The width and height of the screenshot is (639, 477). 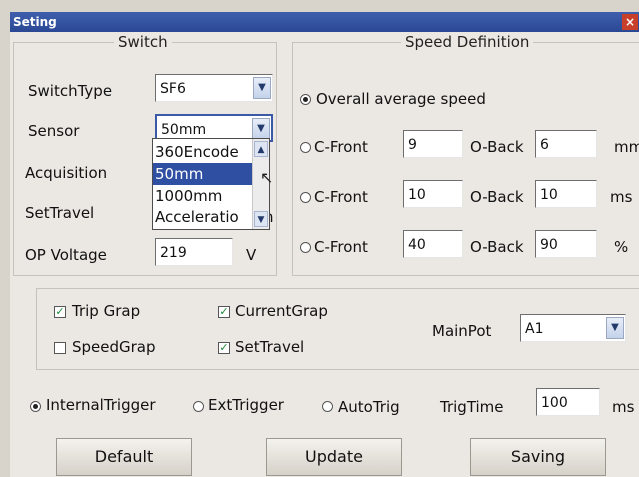 What do you see at coordinates (251, 255) in the screenshot?
I see `op-voltage-unit: V` at bounding box center [251, 255].